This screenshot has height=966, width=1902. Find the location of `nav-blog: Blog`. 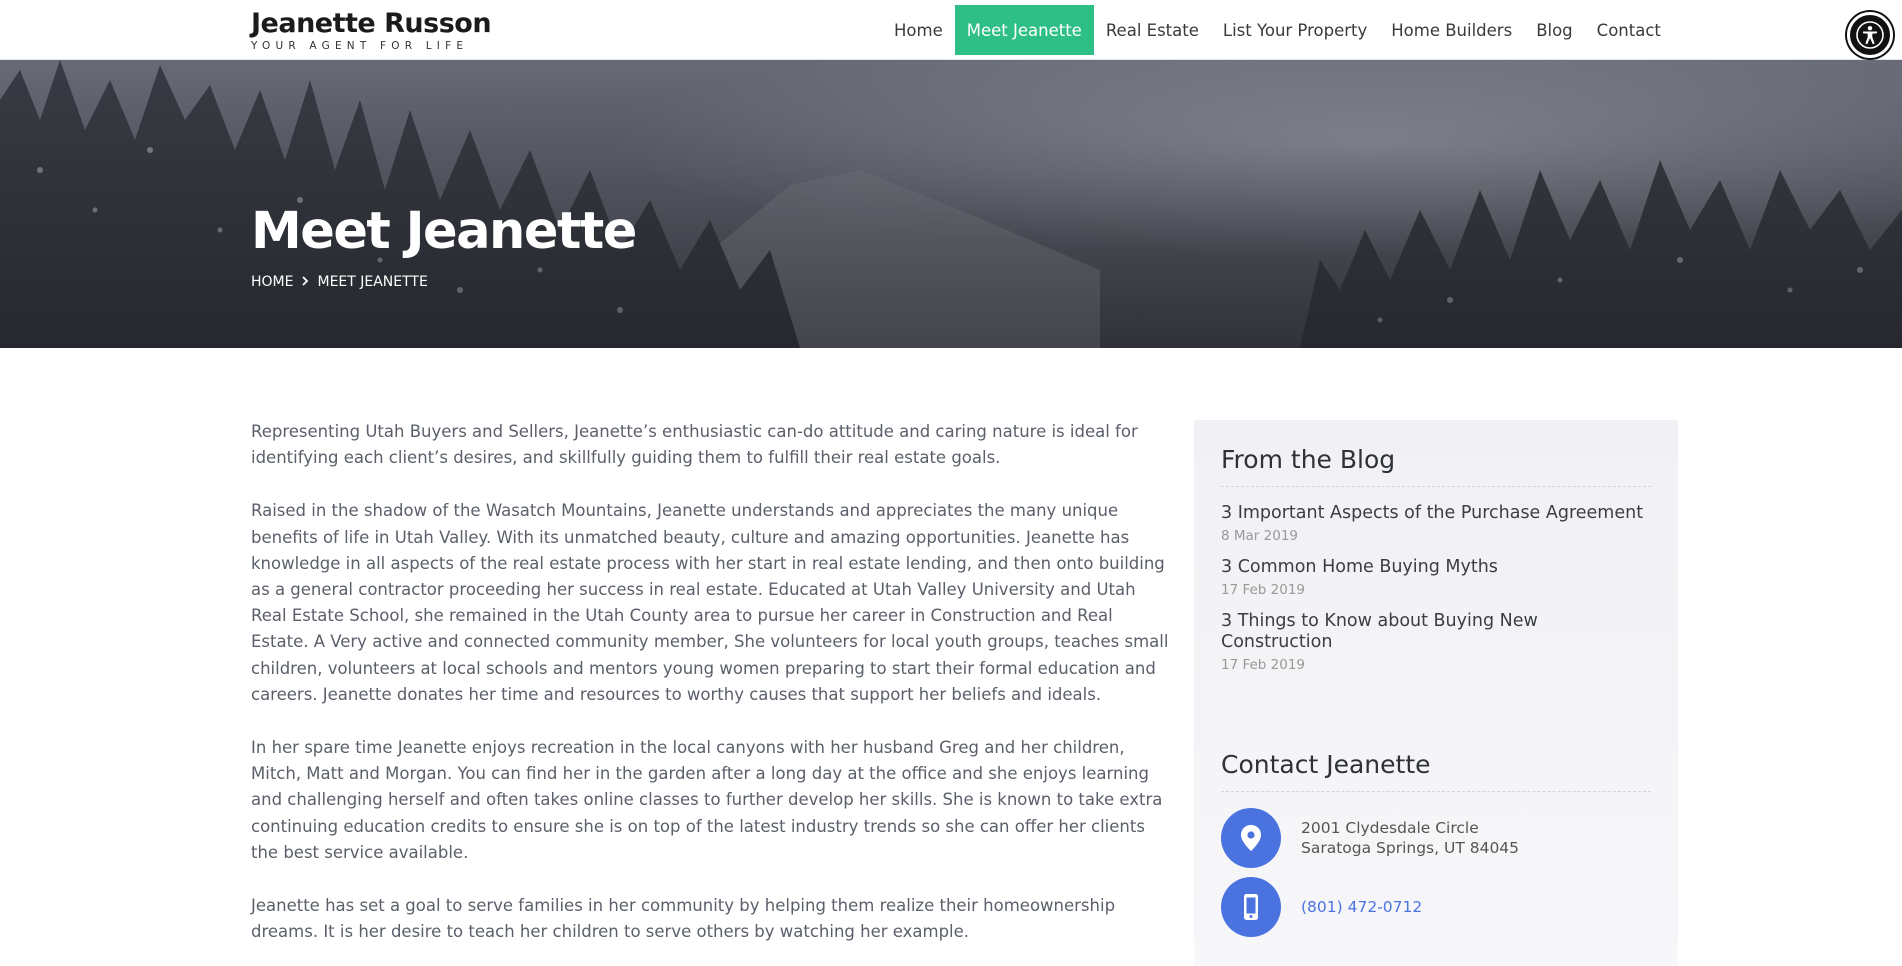

nav-blog: Blog is located at coordinates (1554, 30).